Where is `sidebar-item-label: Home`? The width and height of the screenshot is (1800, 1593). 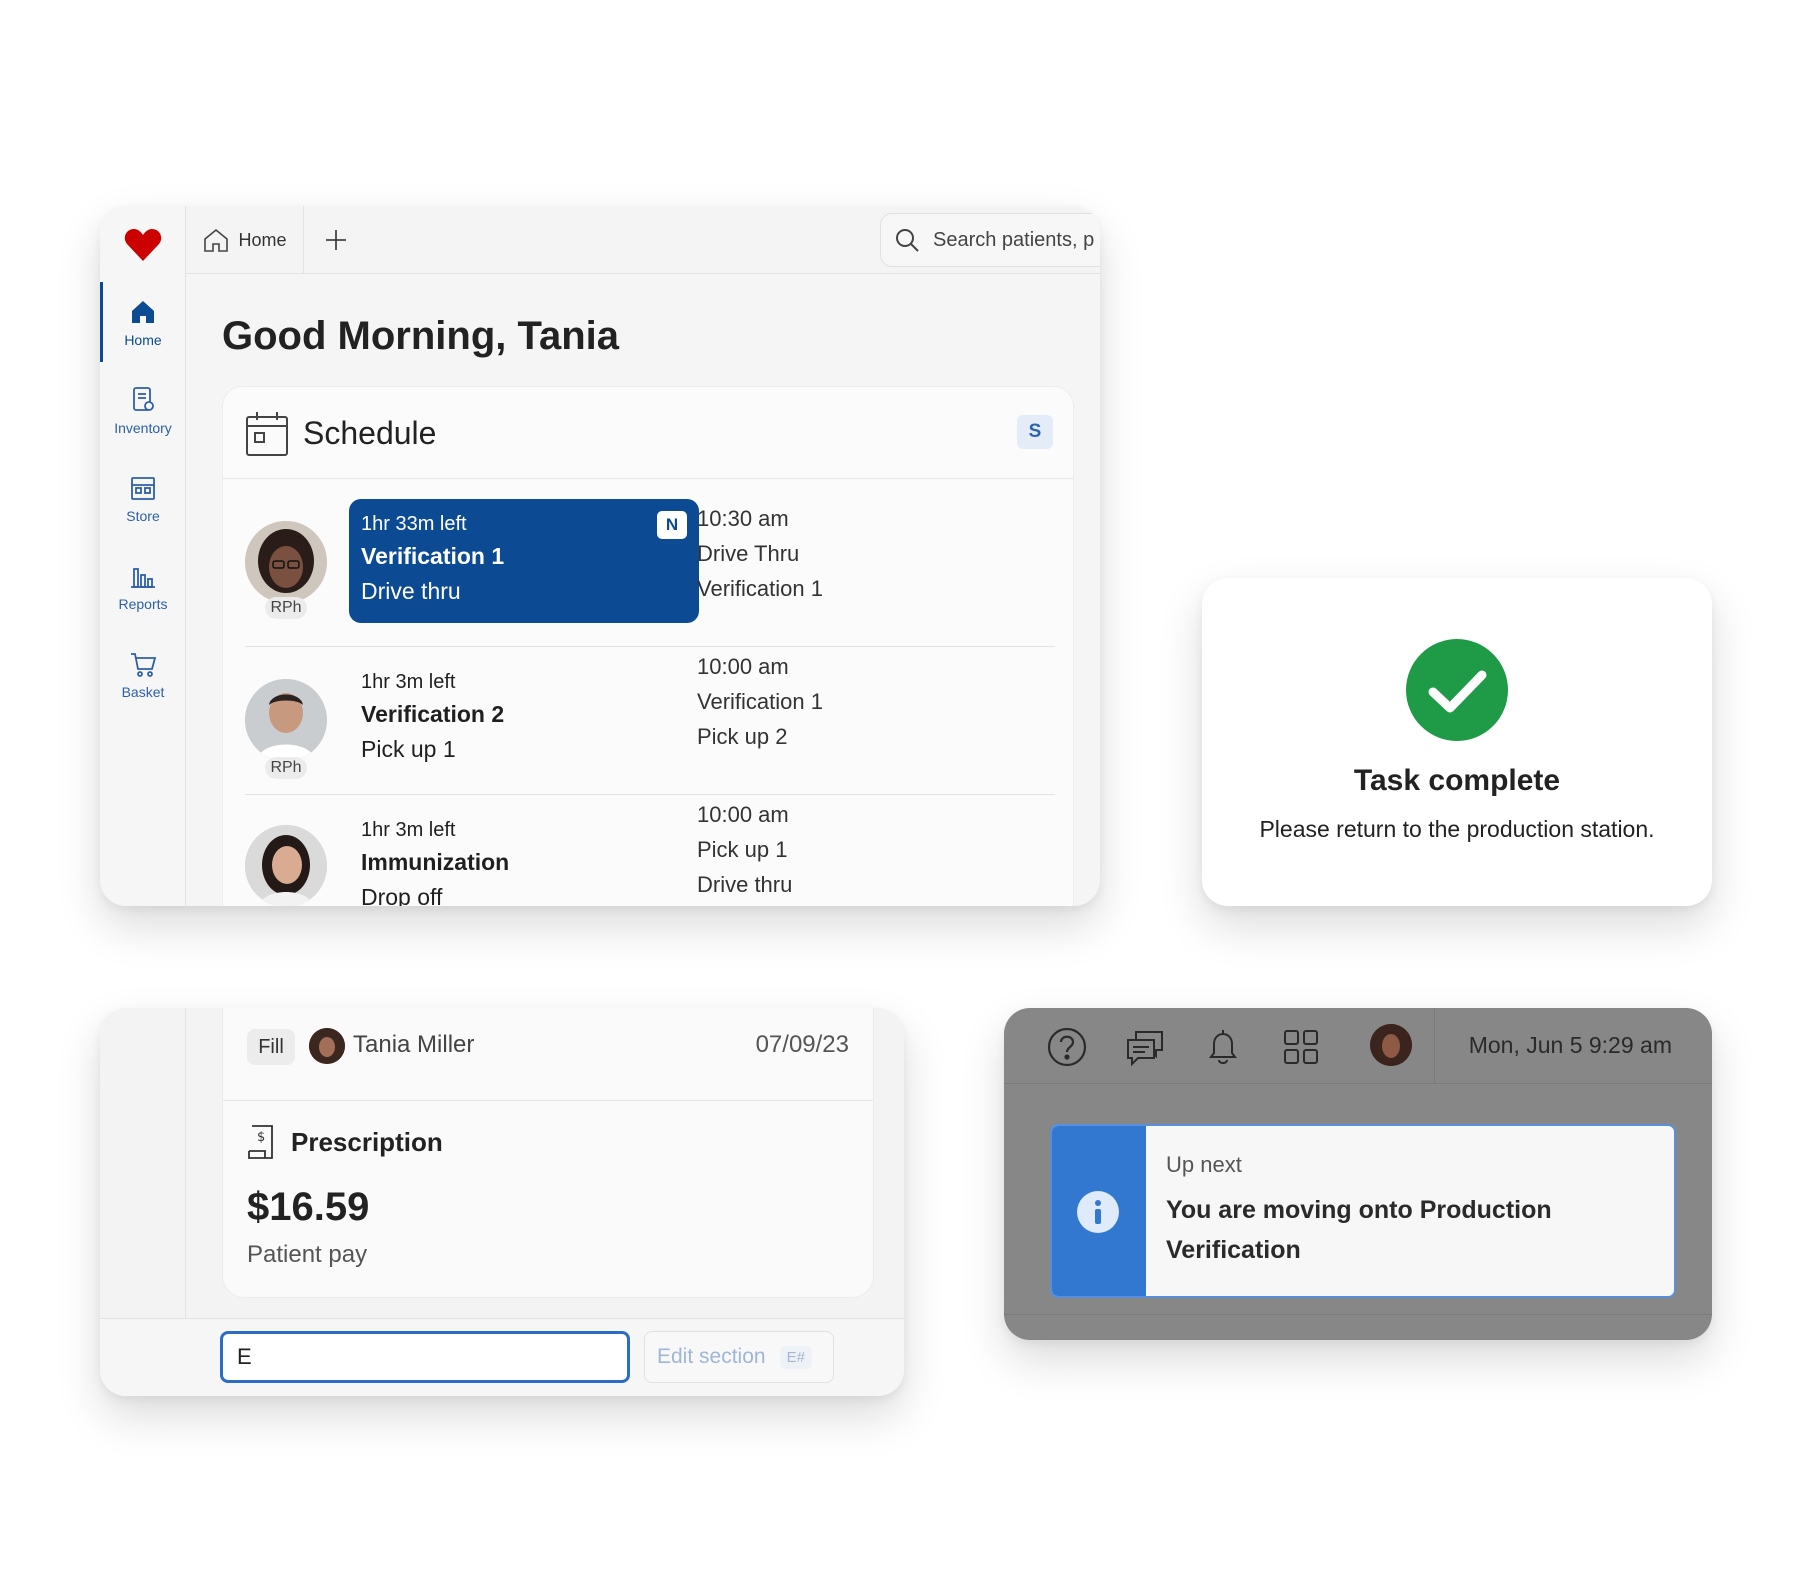 sidebar-item-label: Home is located at coordinates (143, 339).